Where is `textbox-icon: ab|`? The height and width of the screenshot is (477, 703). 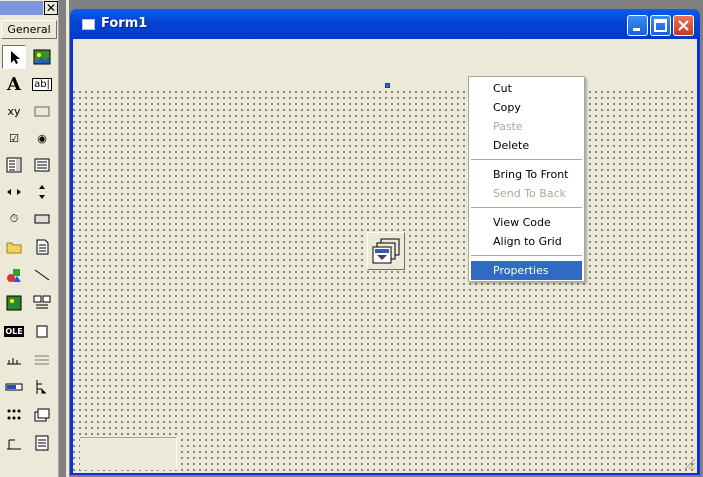 textbox-icon: ab| is located at coordinates (42, 84).